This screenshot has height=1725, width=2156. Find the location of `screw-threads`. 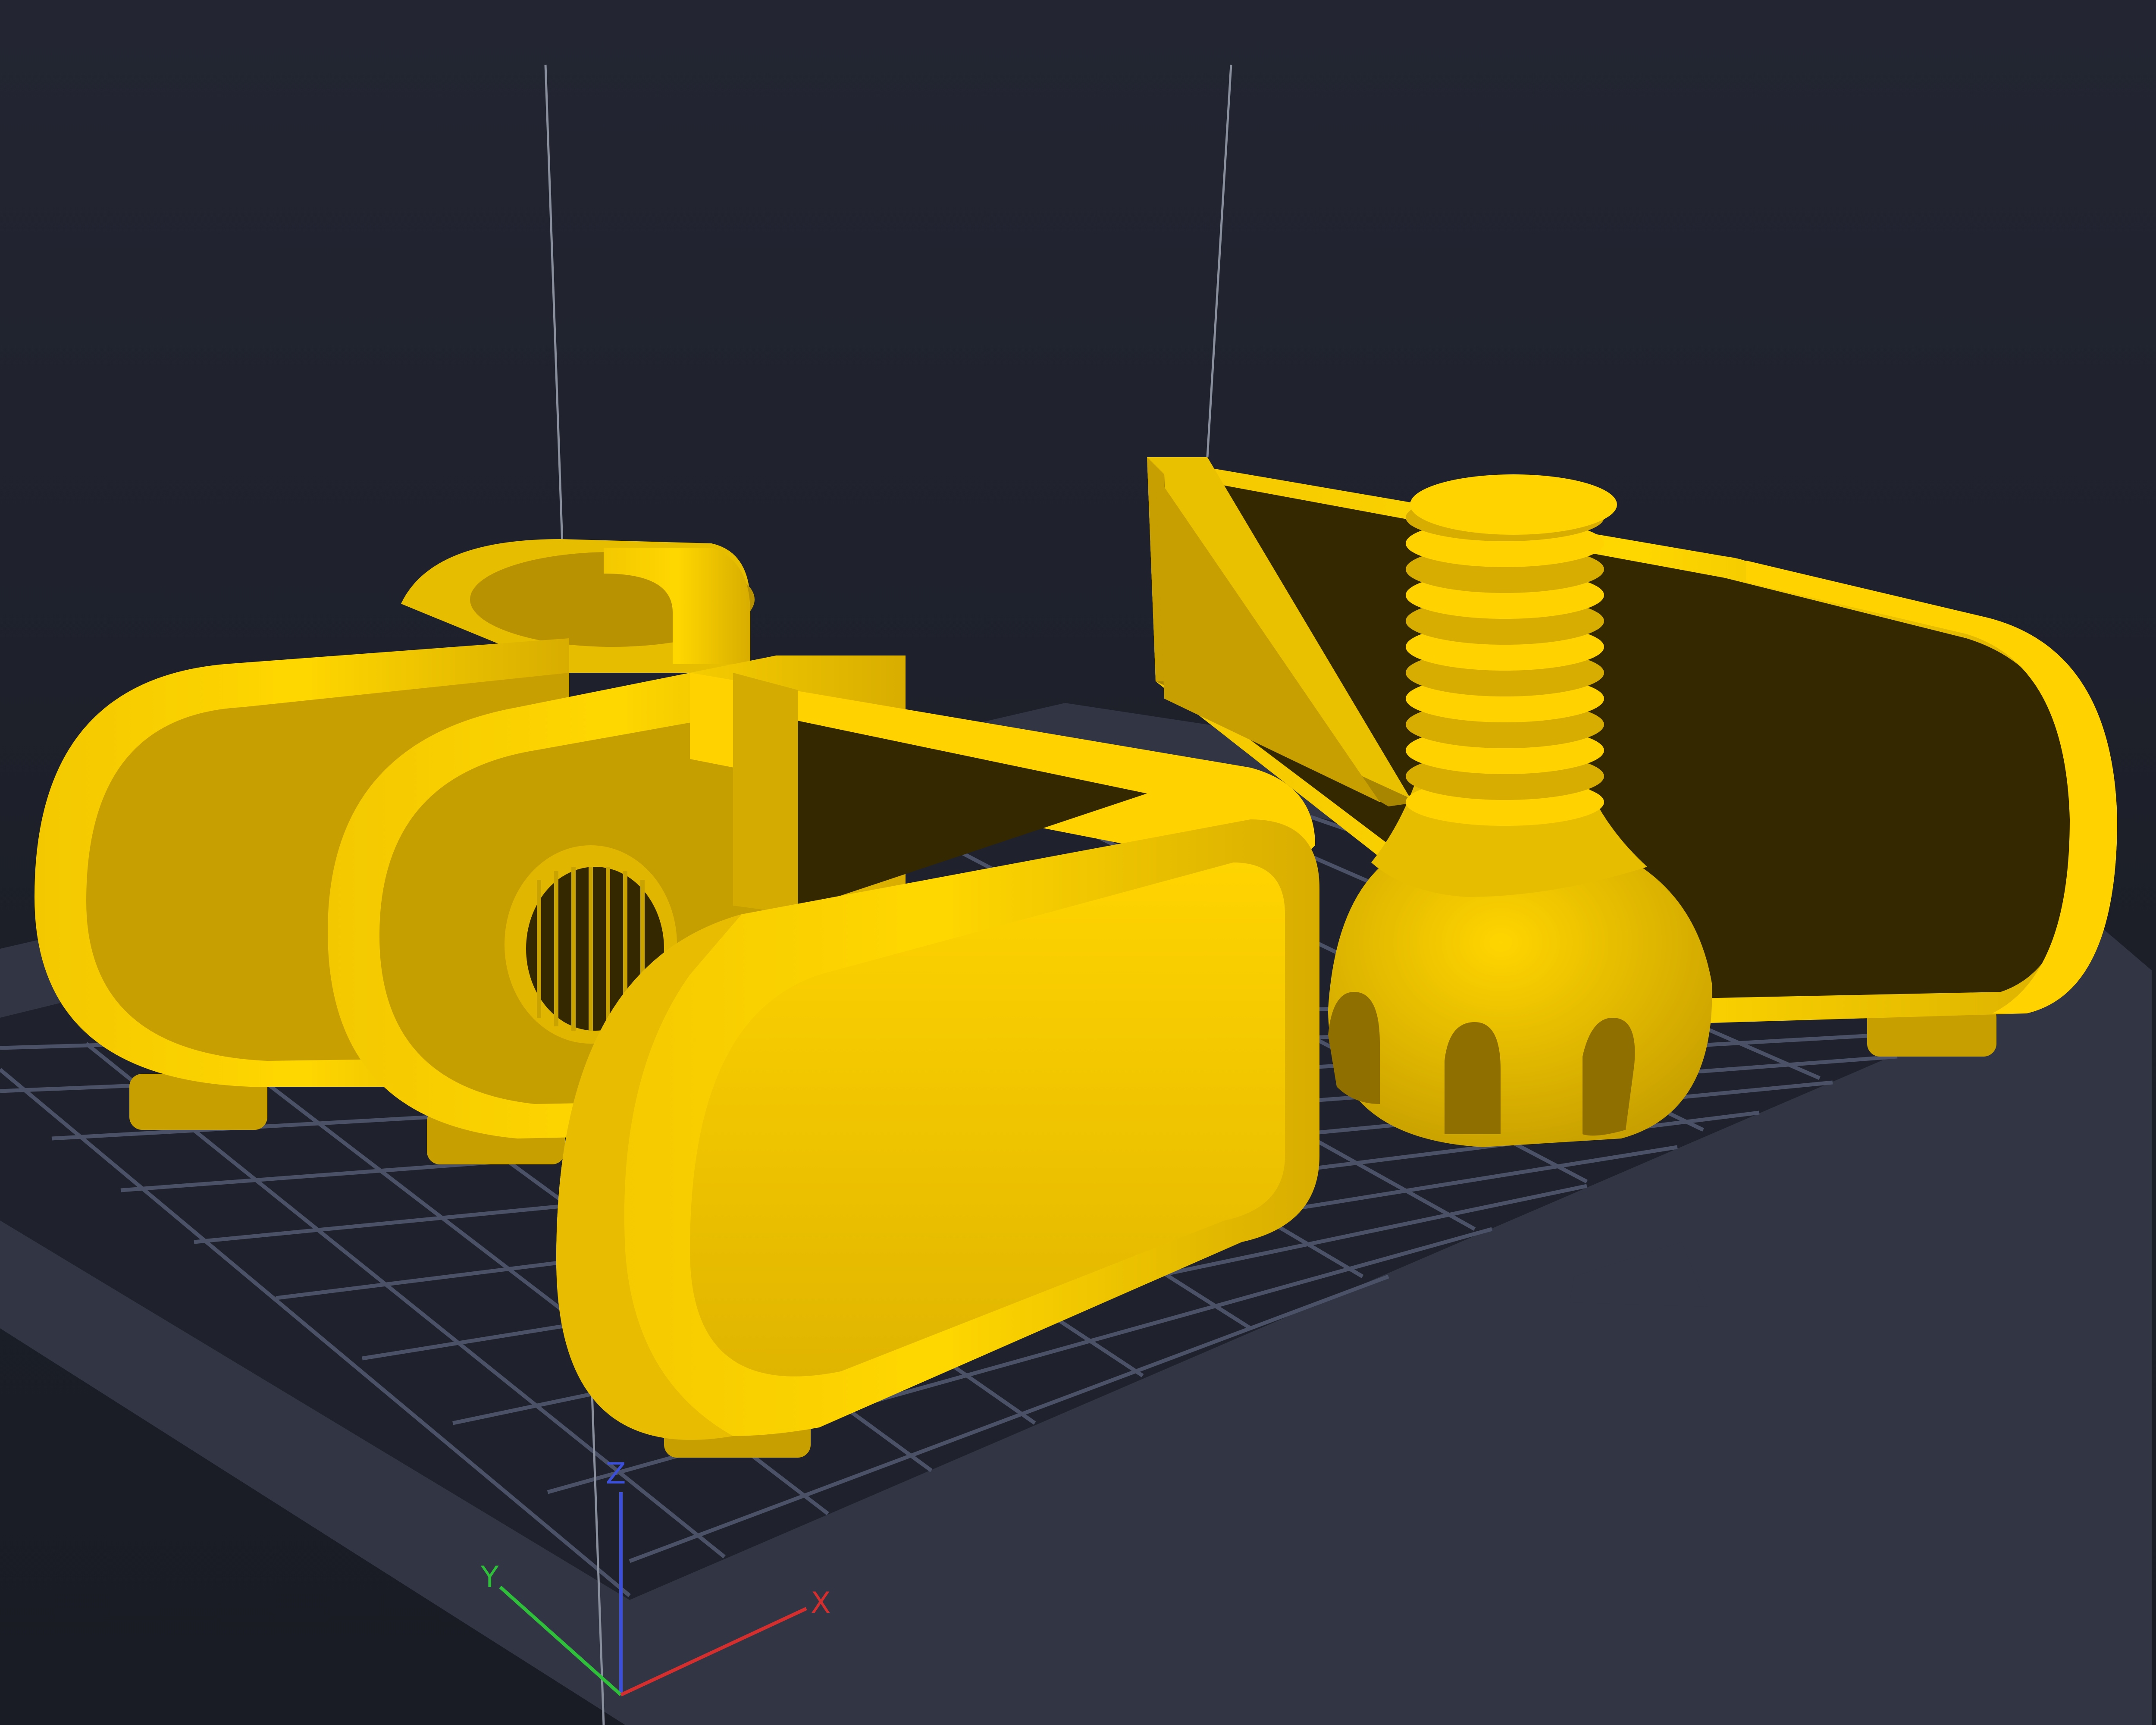

screw-threads is located at coordinates (1511, 650).